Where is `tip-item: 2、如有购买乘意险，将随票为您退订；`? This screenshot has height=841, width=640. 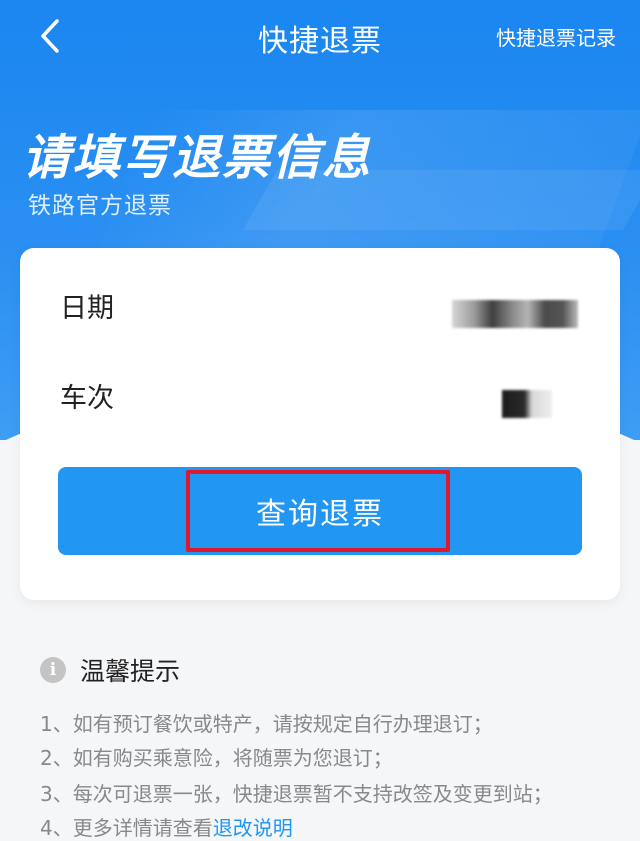
tip-item: 2、如有购买乘意险，将随票为您退订； is located at coordinates (216, 758).